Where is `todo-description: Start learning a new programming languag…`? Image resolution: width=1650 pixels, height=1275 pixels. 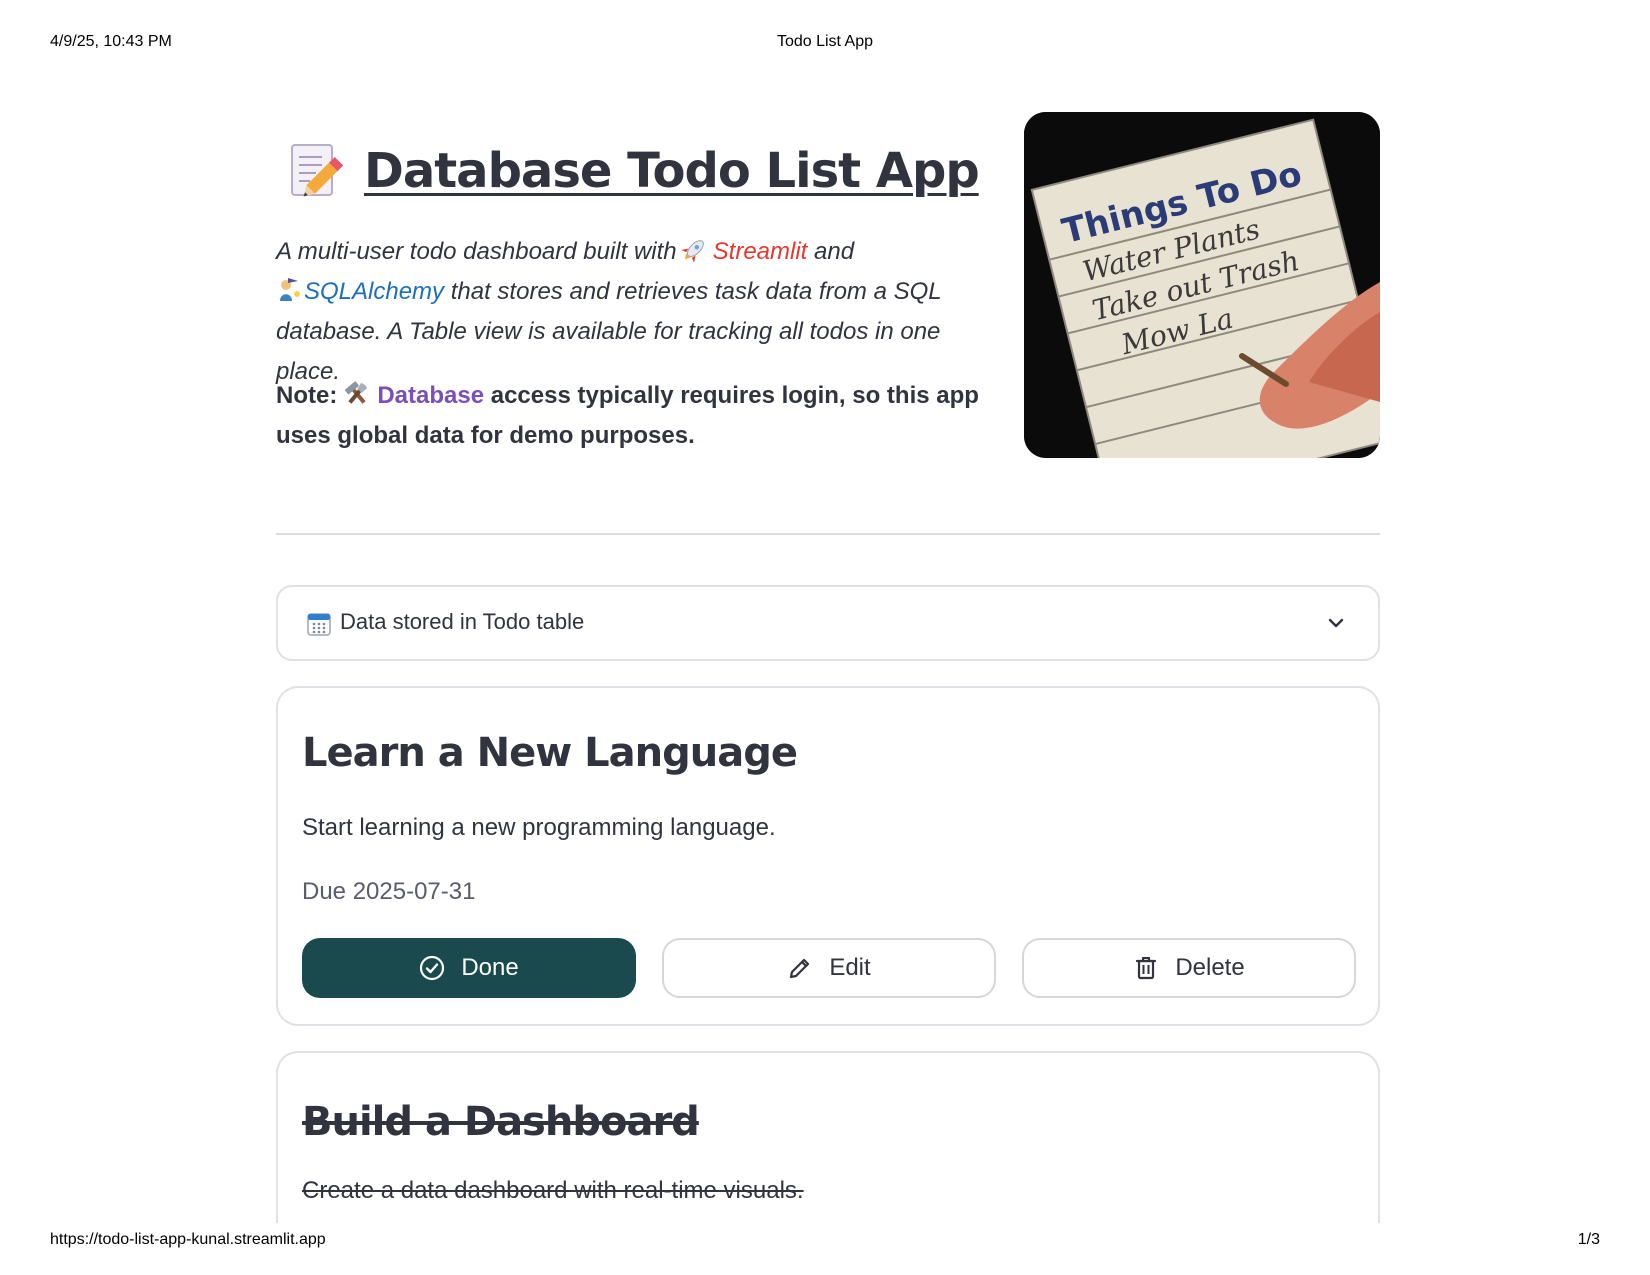
todo-description: Start learning a new programming languag… is located at coordinates (539, 827).